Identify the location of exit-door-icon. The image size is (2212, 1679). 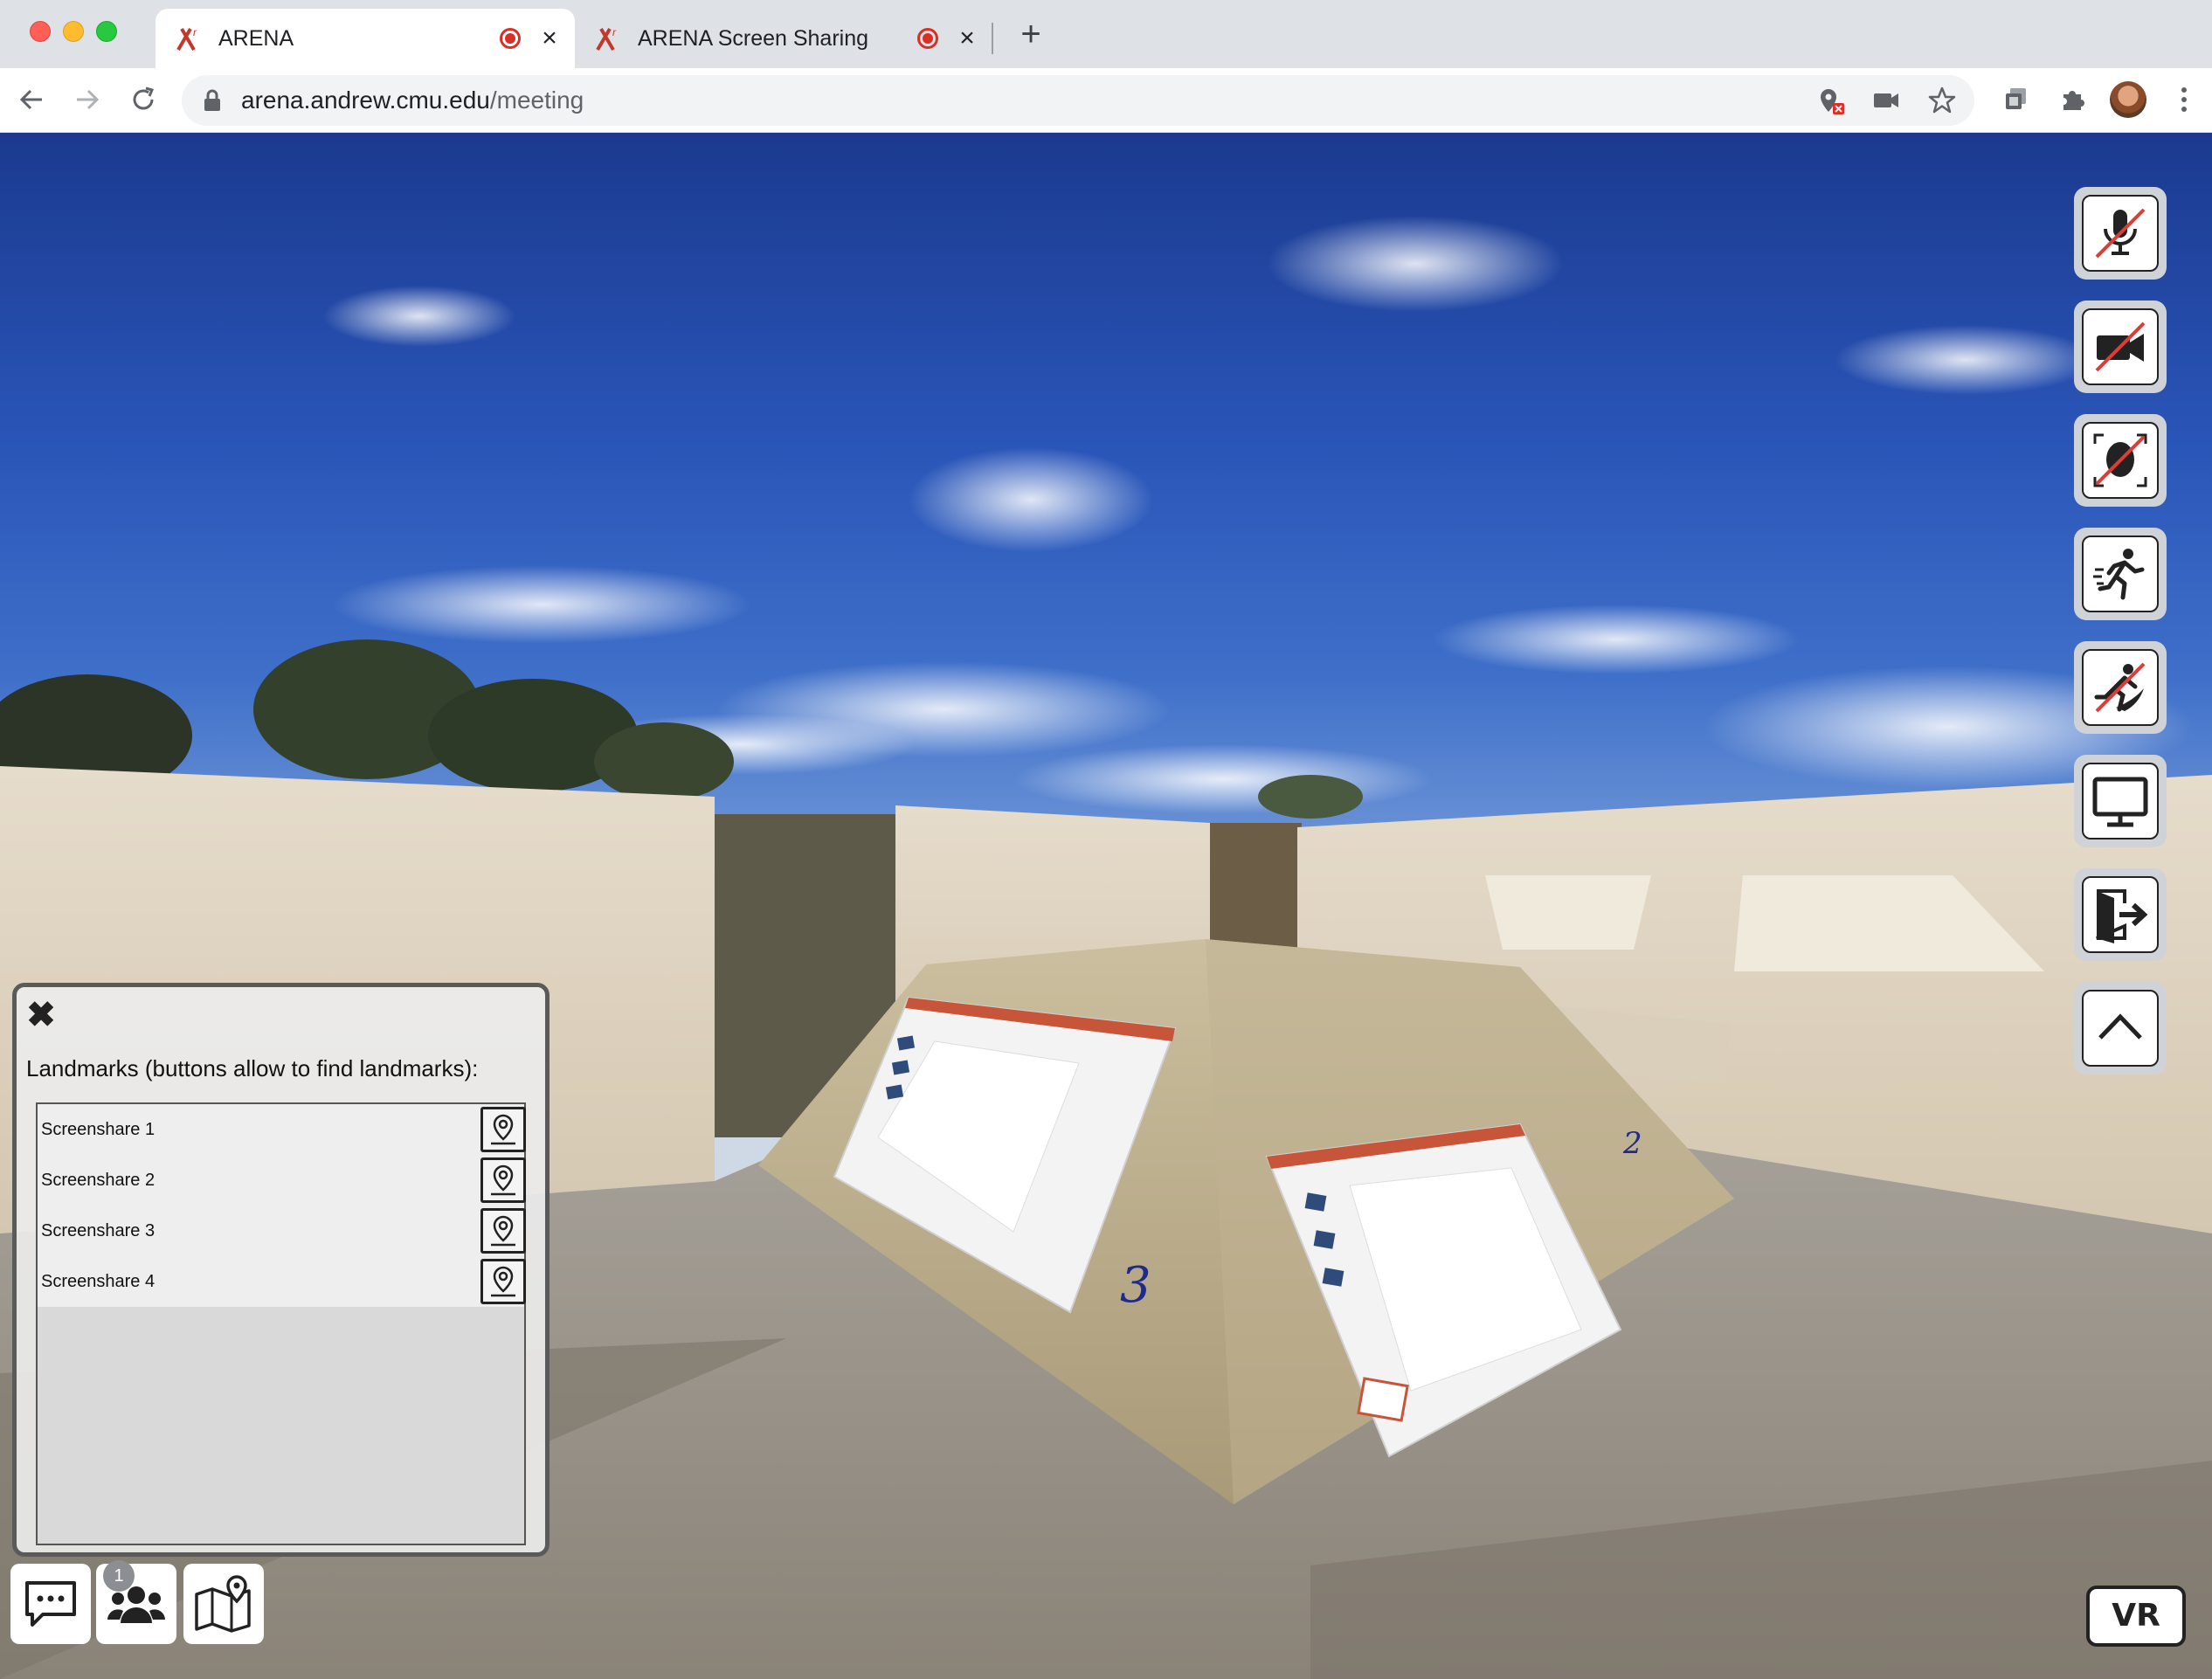
(2122, 916).